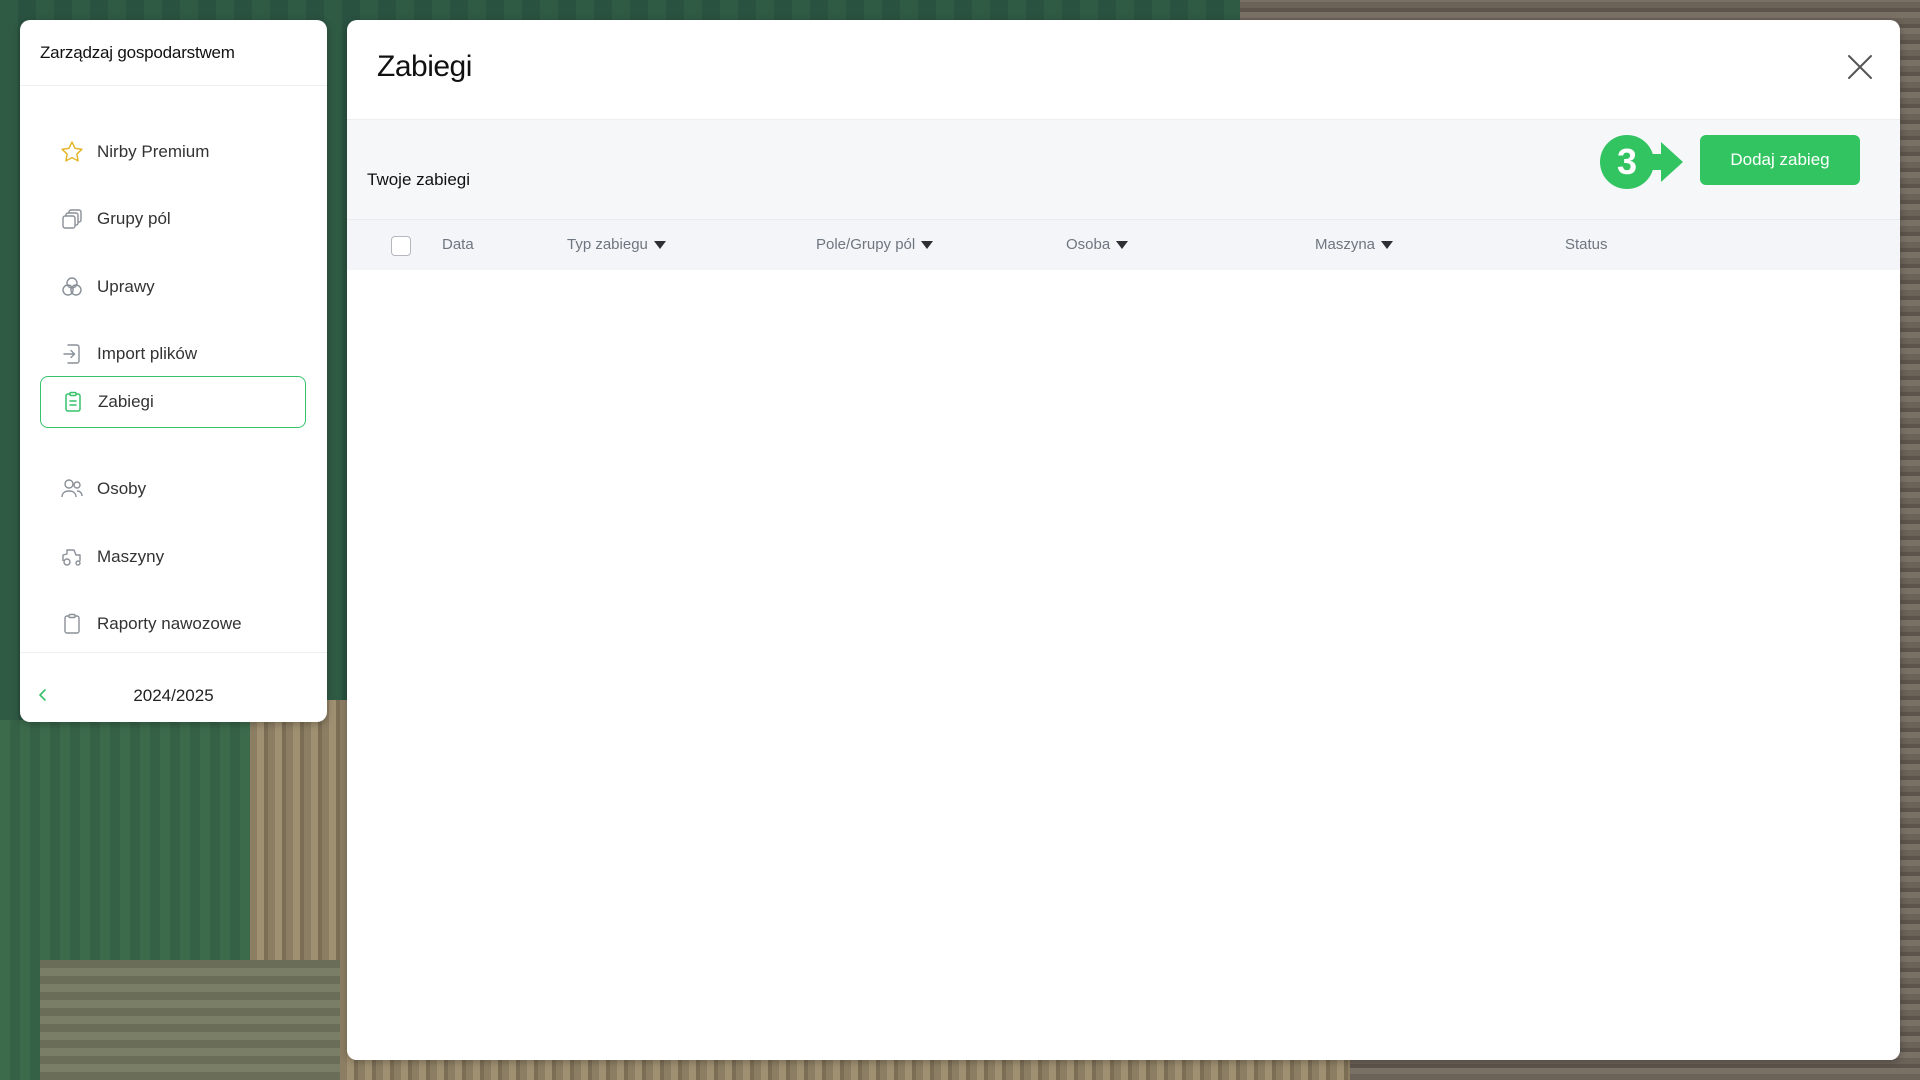  What do you see at coordinates (173, 489) in the screenshot?
I see `menu-item-osoby: Osoby` at bounding box center [173, 489].